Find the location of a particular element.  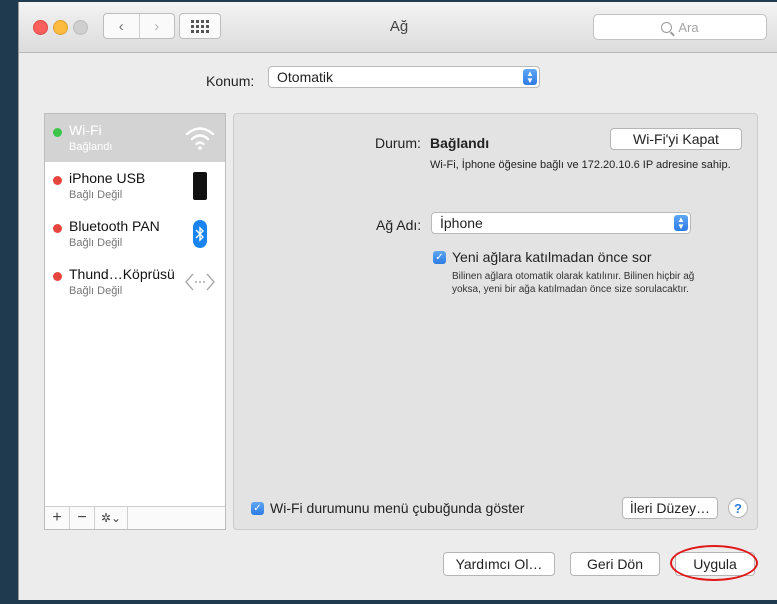

thunderbolt-bridge-icon is located at coordinates (200, 282).